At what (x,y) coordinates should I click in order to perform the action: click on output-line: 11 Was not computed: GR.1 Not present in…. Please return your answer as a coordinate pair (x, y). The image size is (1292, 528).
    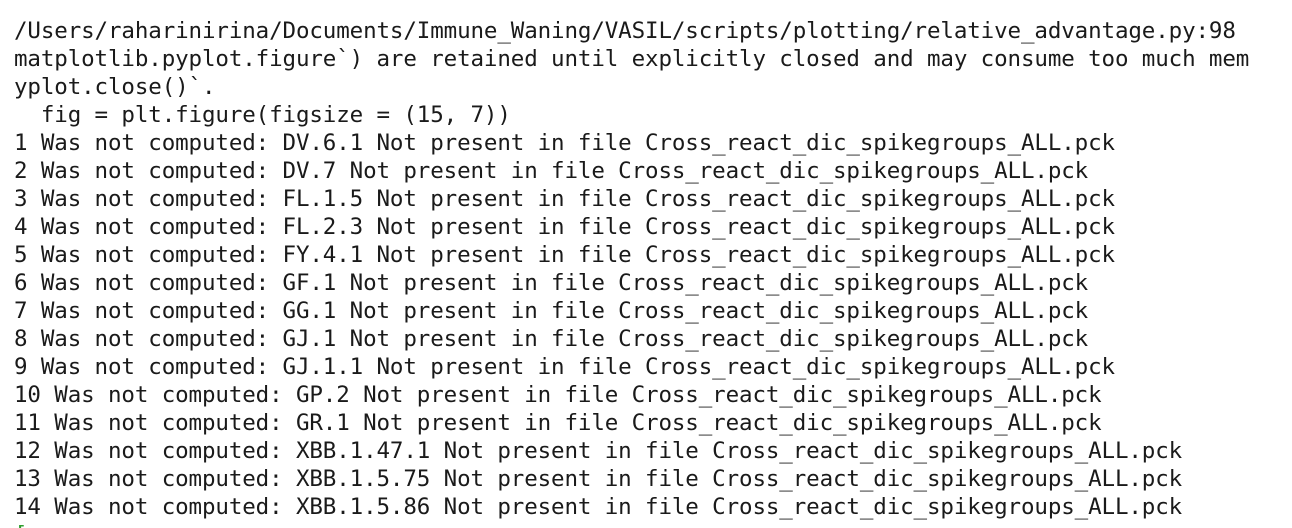
    Looking at the image, I should click on (558, 423).